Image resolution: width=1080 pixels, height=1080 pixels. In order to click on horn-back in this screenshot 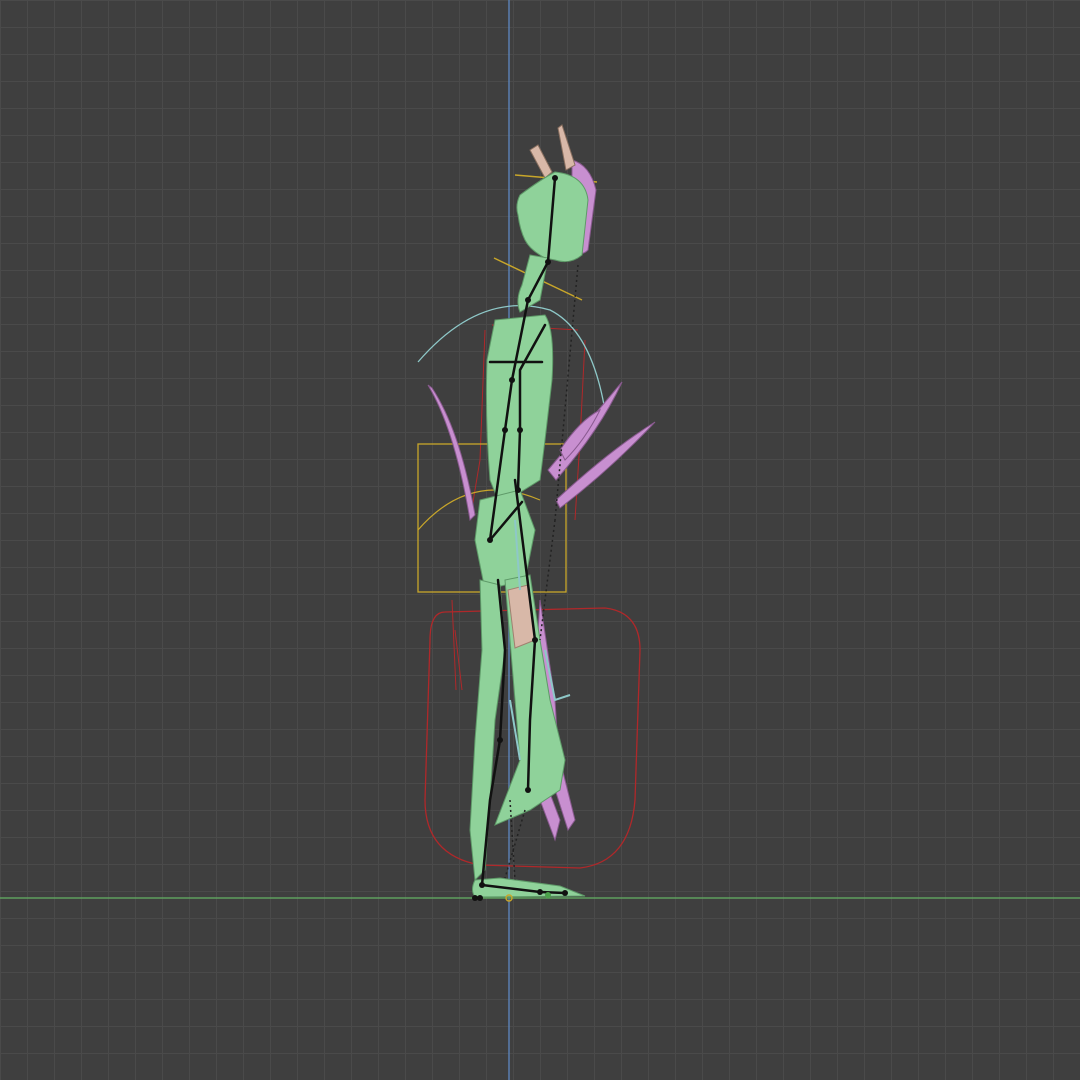, I will do `click(566, 147)`.